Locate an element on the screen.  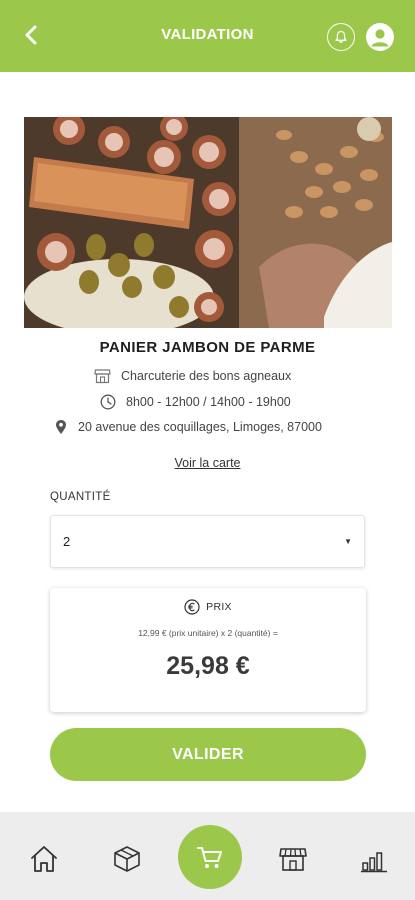
price-label: PRIX is located at coordinates (219, 607).